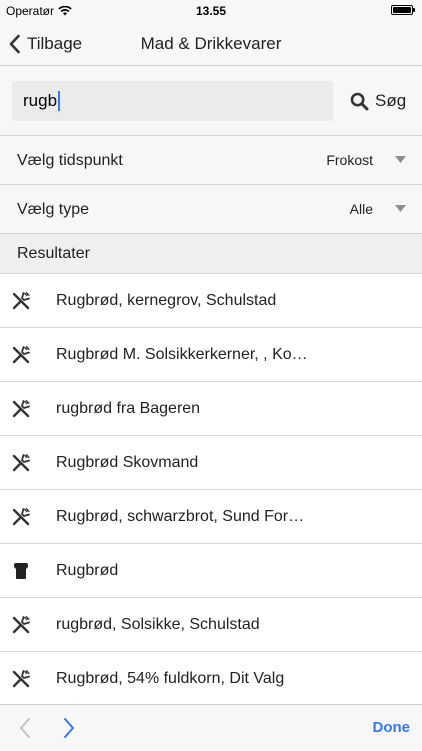  I want to click on back-button-label: Tilbage, so click(55, 43).